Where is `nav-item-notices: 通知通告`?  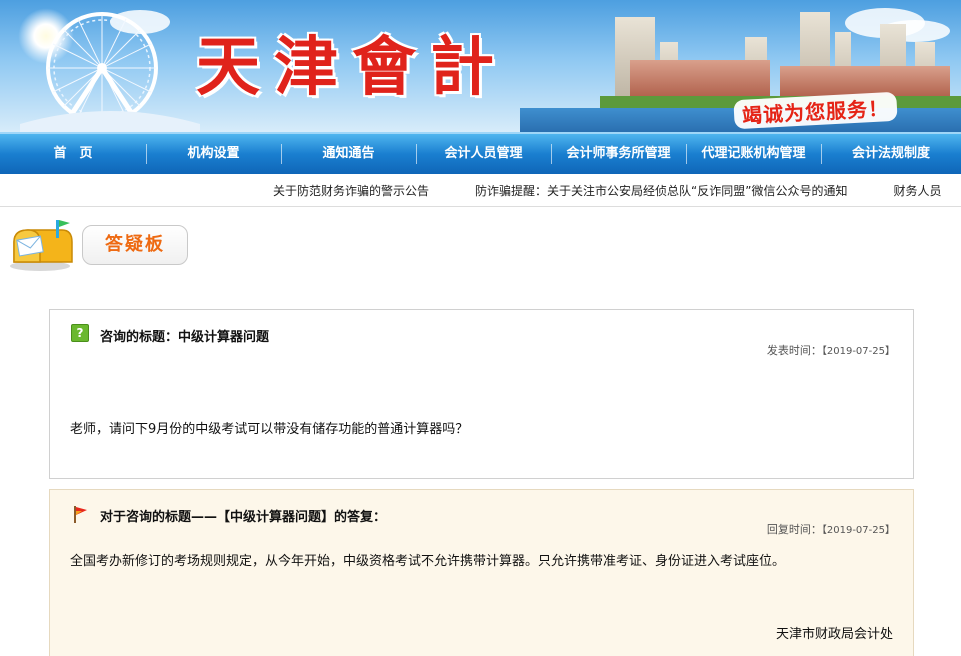
nav-item-notices: 通知通告 is located at coordinates (348, 154).